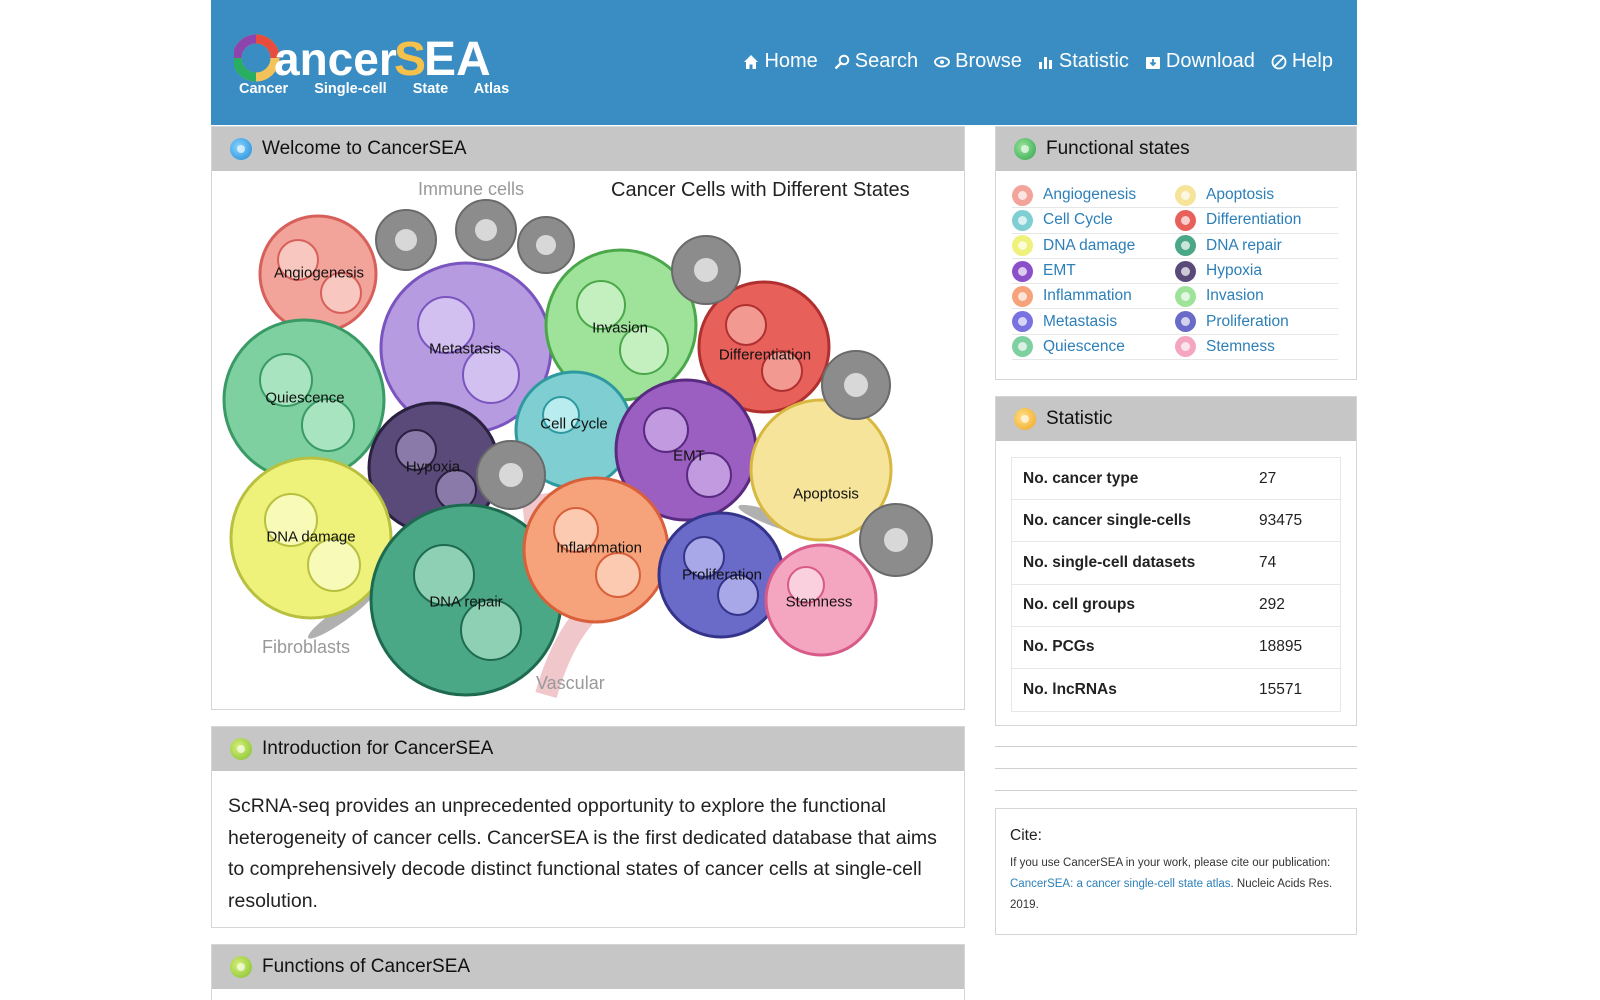 This screenshot has width=1600, height=1000. I want to click on functions-panel: Functions of CancerSEA, so click(588, 972).